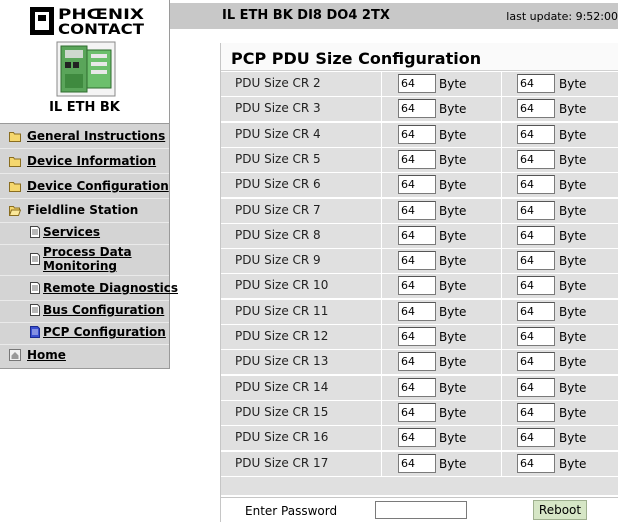 This screenshot has height=523, width=618. Describe the element at coordinates (72, 232) in the screenshot. I see `nav-label: Services` at that location.